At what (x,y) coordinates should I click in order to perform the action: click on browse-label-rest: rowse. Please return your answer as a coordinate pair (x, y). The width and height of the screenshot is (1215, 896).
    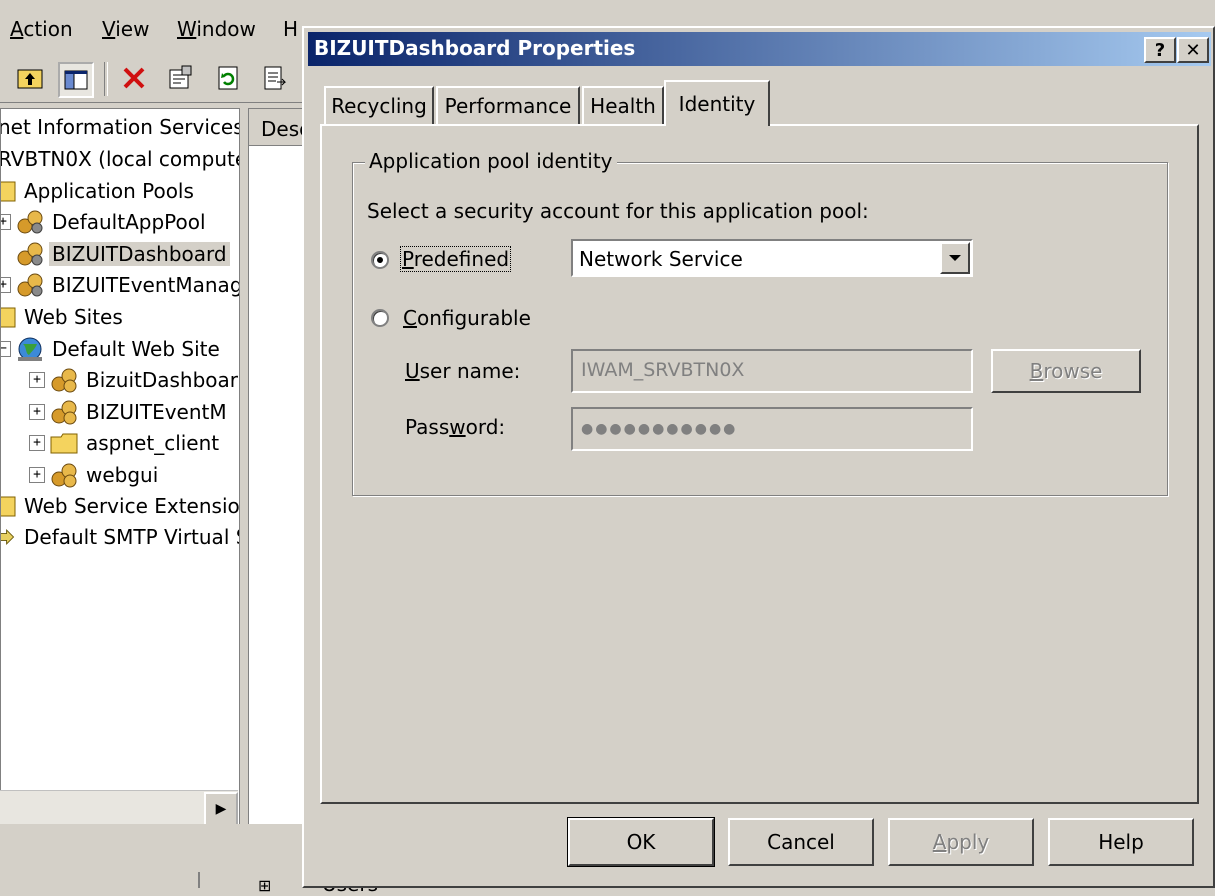
    Looking at the image, I should click on (1073, 371).